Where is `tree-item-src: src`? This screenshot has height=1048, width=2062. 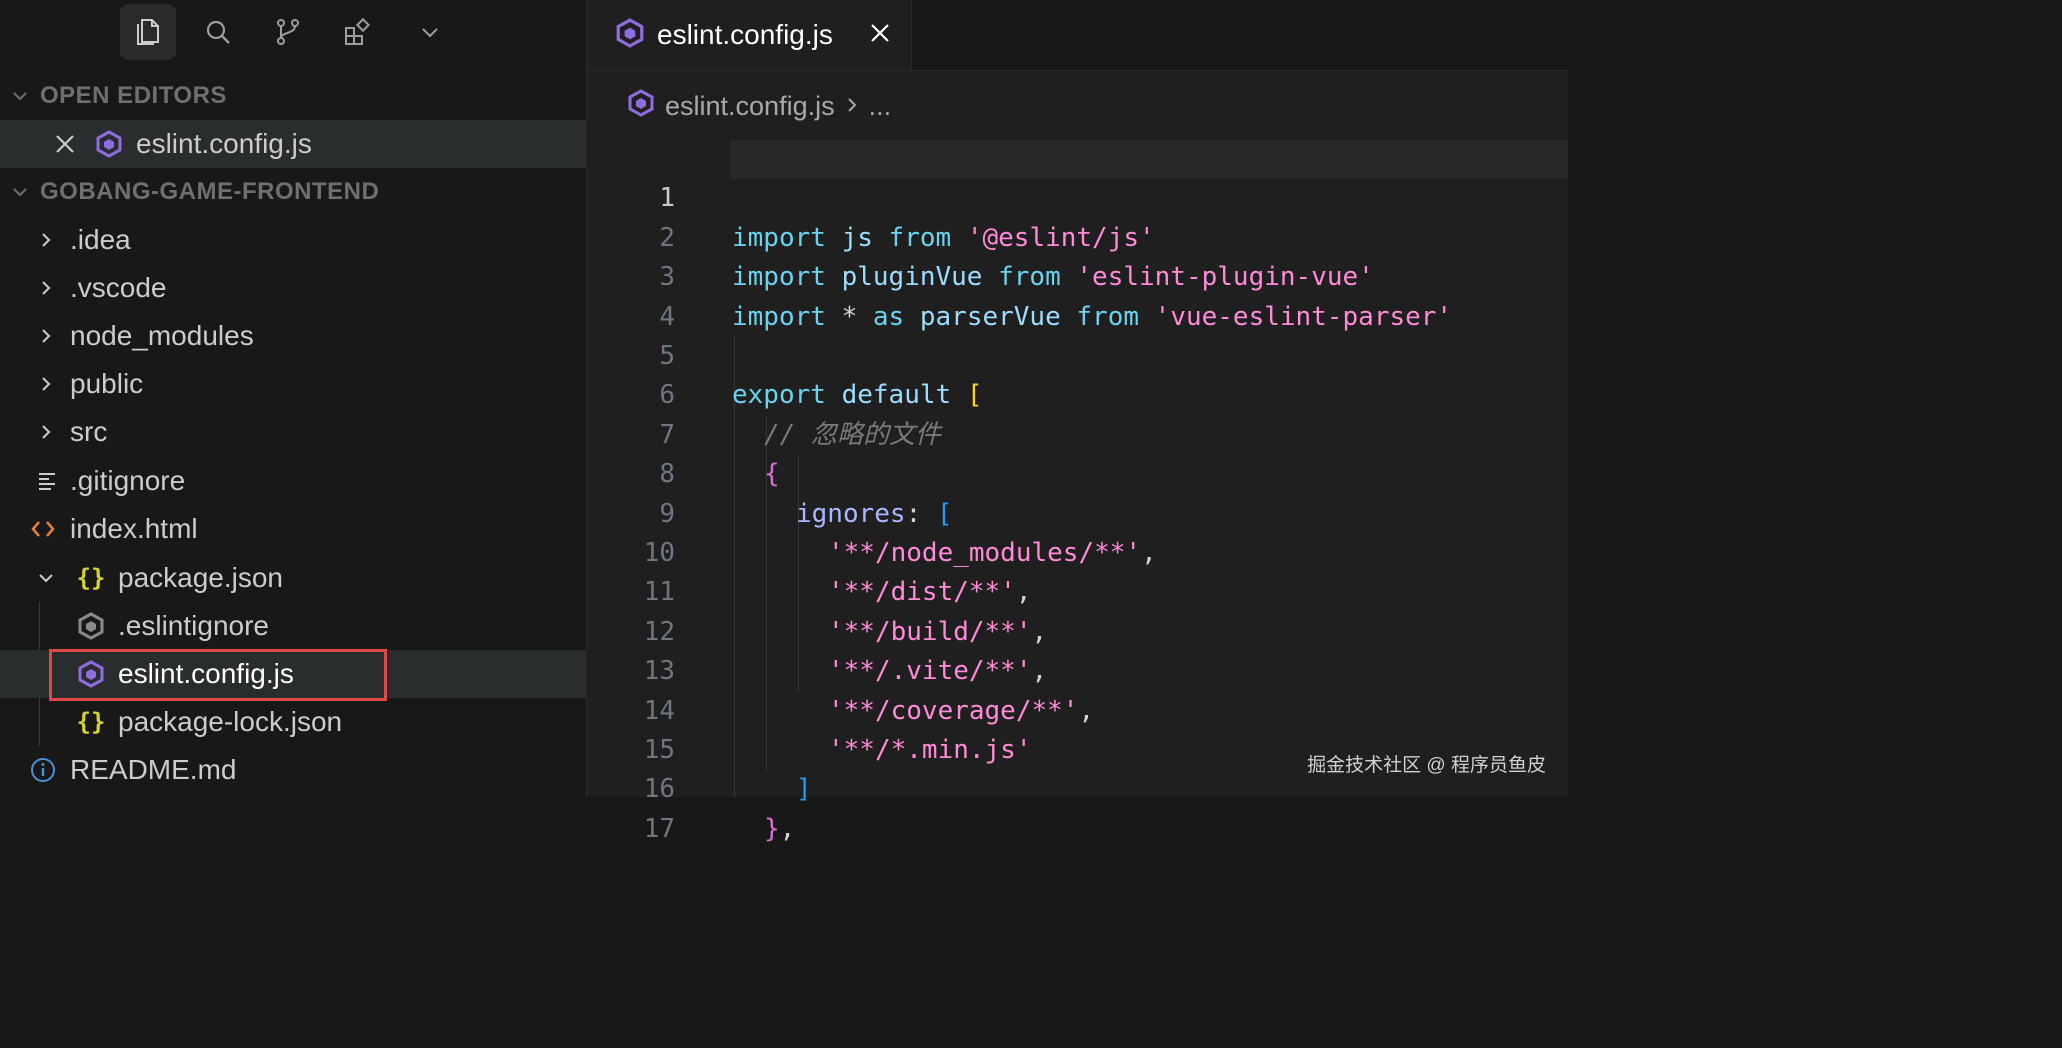
tree-item-src: src is located at coordinates (293, 432).